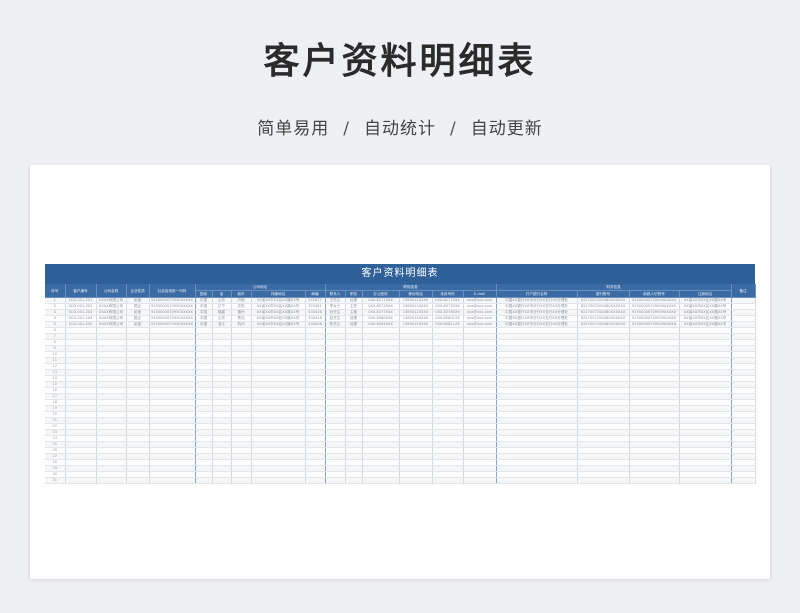  I want to click on col-header-province: 省, so click(222, 294).